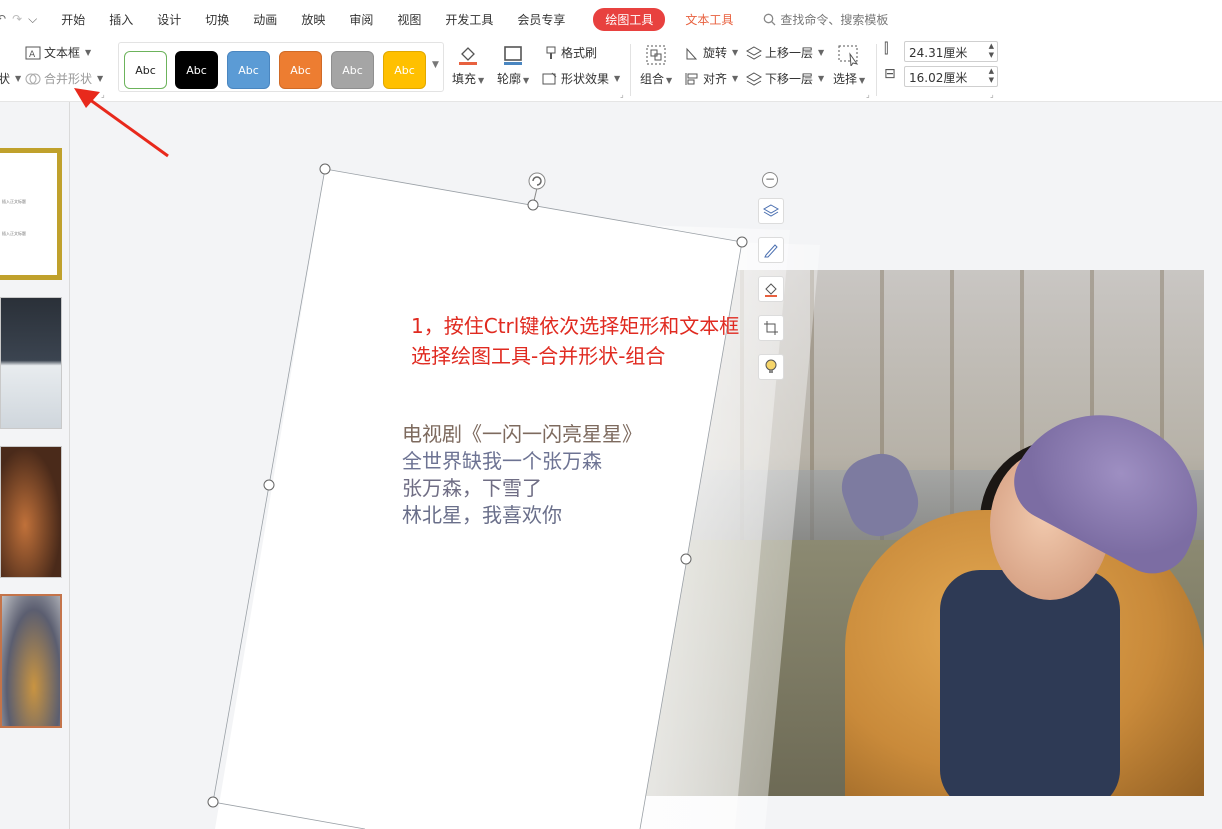 The image size is (1222, 829). Describe the element at coordinates (538, 354) in the screenshot. I see `instruction-line-2: 选择绘图工具-合并形状-组合` at that location.